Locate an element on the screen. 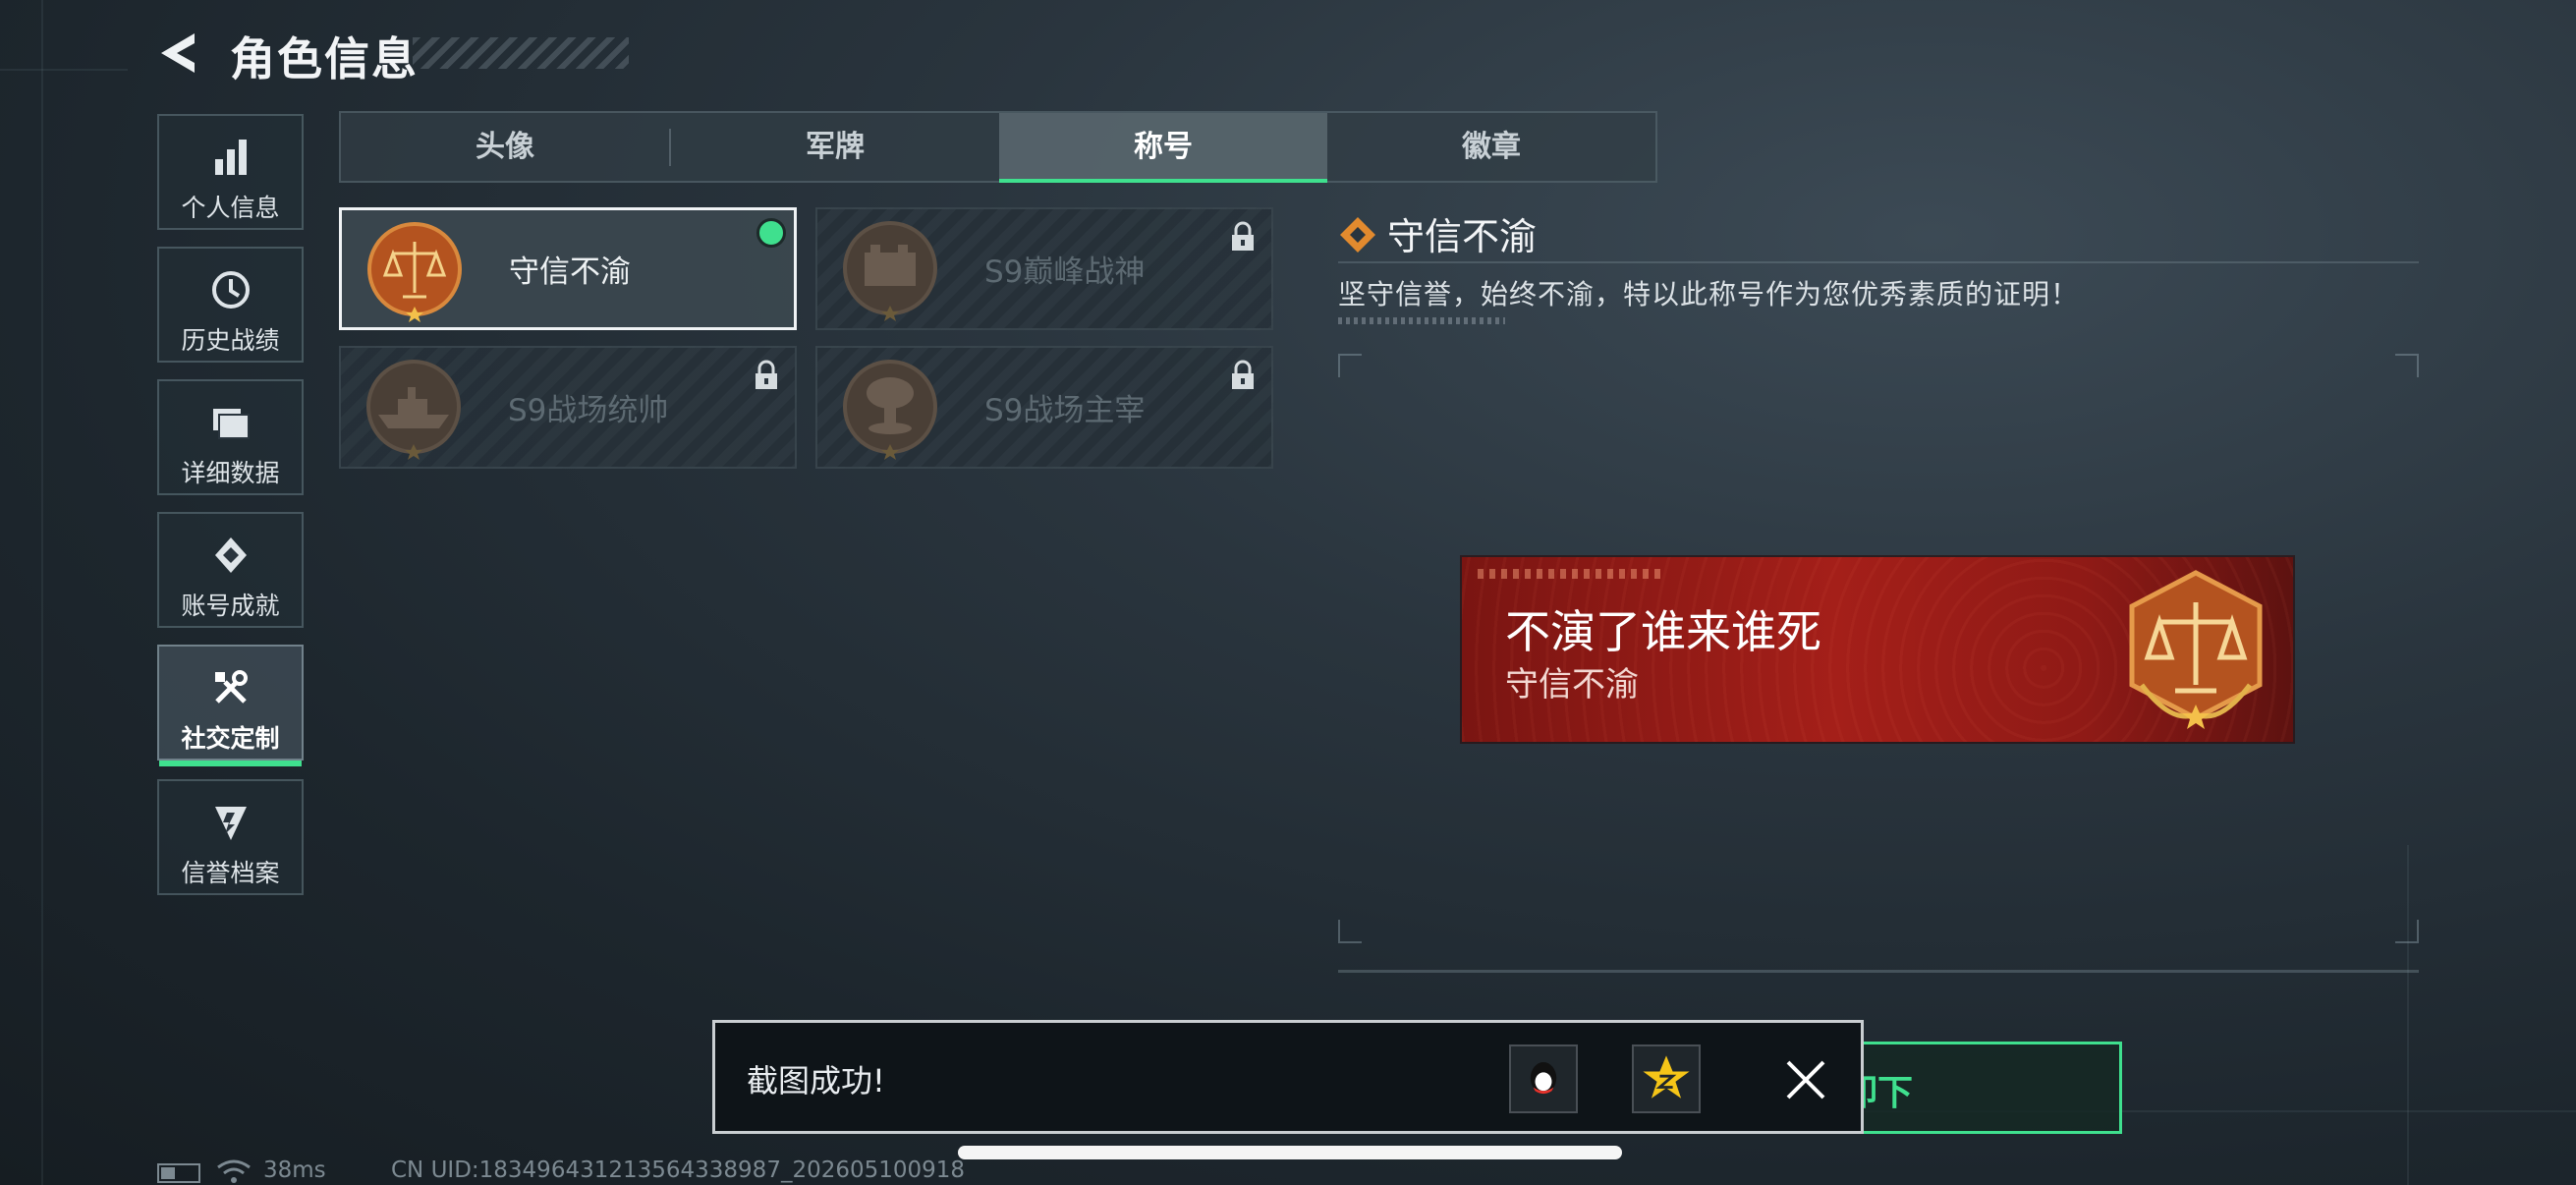 This screenshot has width=2576, height=1185. sidebar-item-history: 历史战绩 is located at coordinates (230, 305).